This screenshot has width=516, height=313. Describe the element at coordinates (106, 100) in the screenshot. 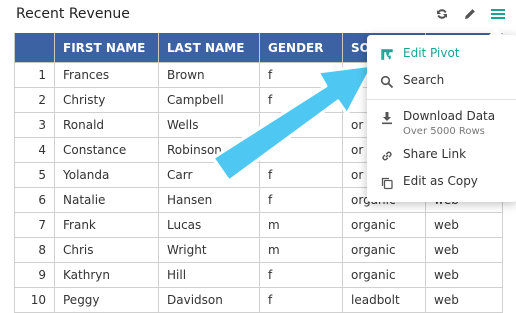

I see `cell-first-name: Christy` at that location.